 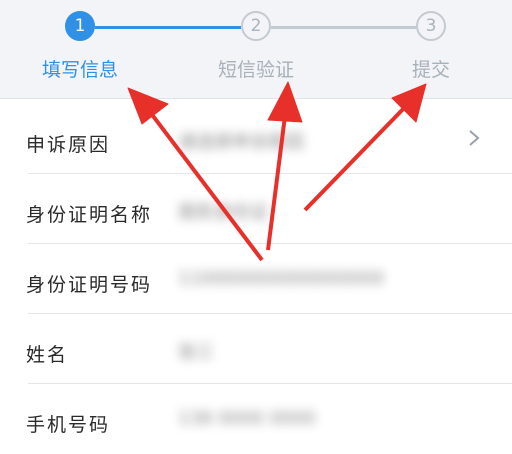 I want to click on appeal-reason-value: 请选择申诉原因, so click(x=241, y=141).